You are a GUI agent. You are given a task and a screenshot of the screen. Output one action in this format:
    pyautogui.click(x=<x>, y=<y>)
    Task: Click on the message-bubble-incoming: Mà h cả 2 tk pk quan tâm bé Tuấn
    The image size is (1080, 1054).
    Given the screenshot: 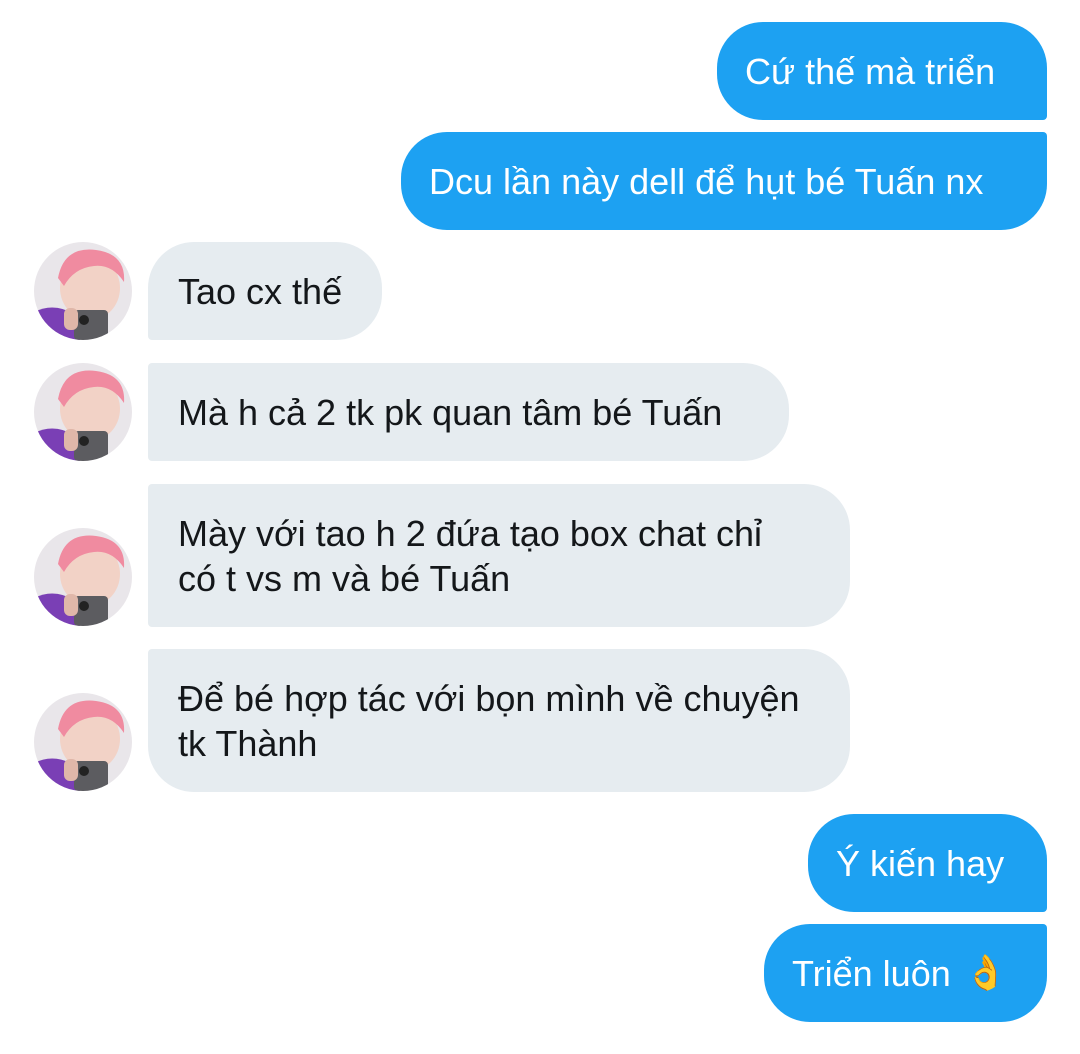 What is the action you would take?
    pyautogui.click(x=468, y=412)
    